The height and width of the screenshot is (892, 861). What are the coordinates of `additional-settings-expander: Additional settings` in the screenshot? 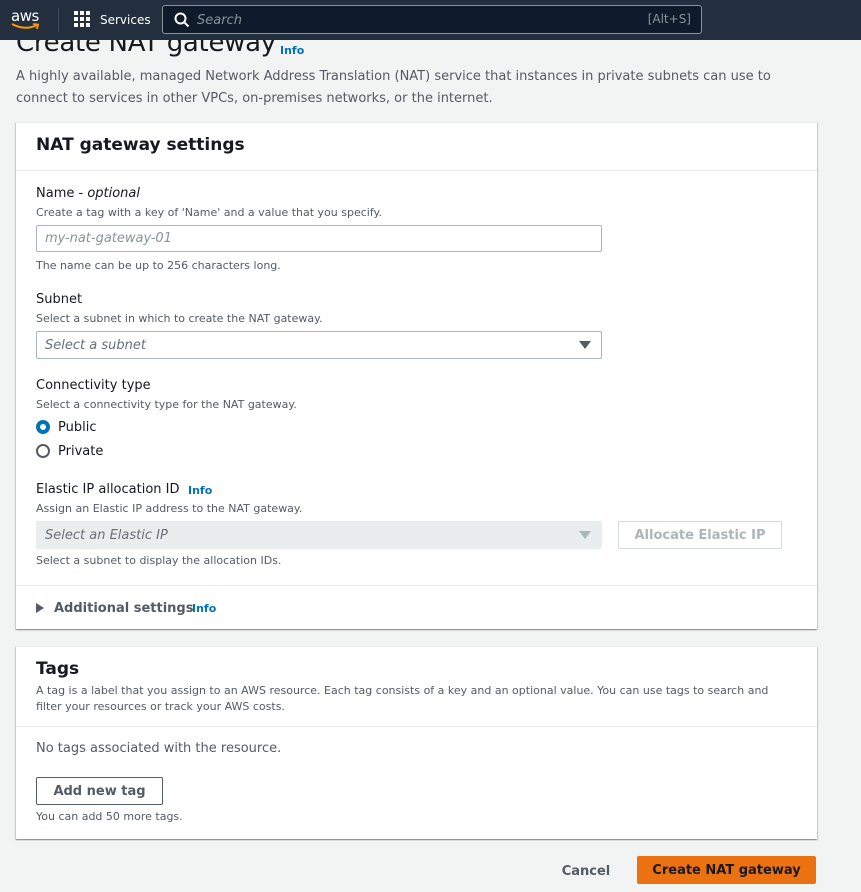 It's located at (114, 608).